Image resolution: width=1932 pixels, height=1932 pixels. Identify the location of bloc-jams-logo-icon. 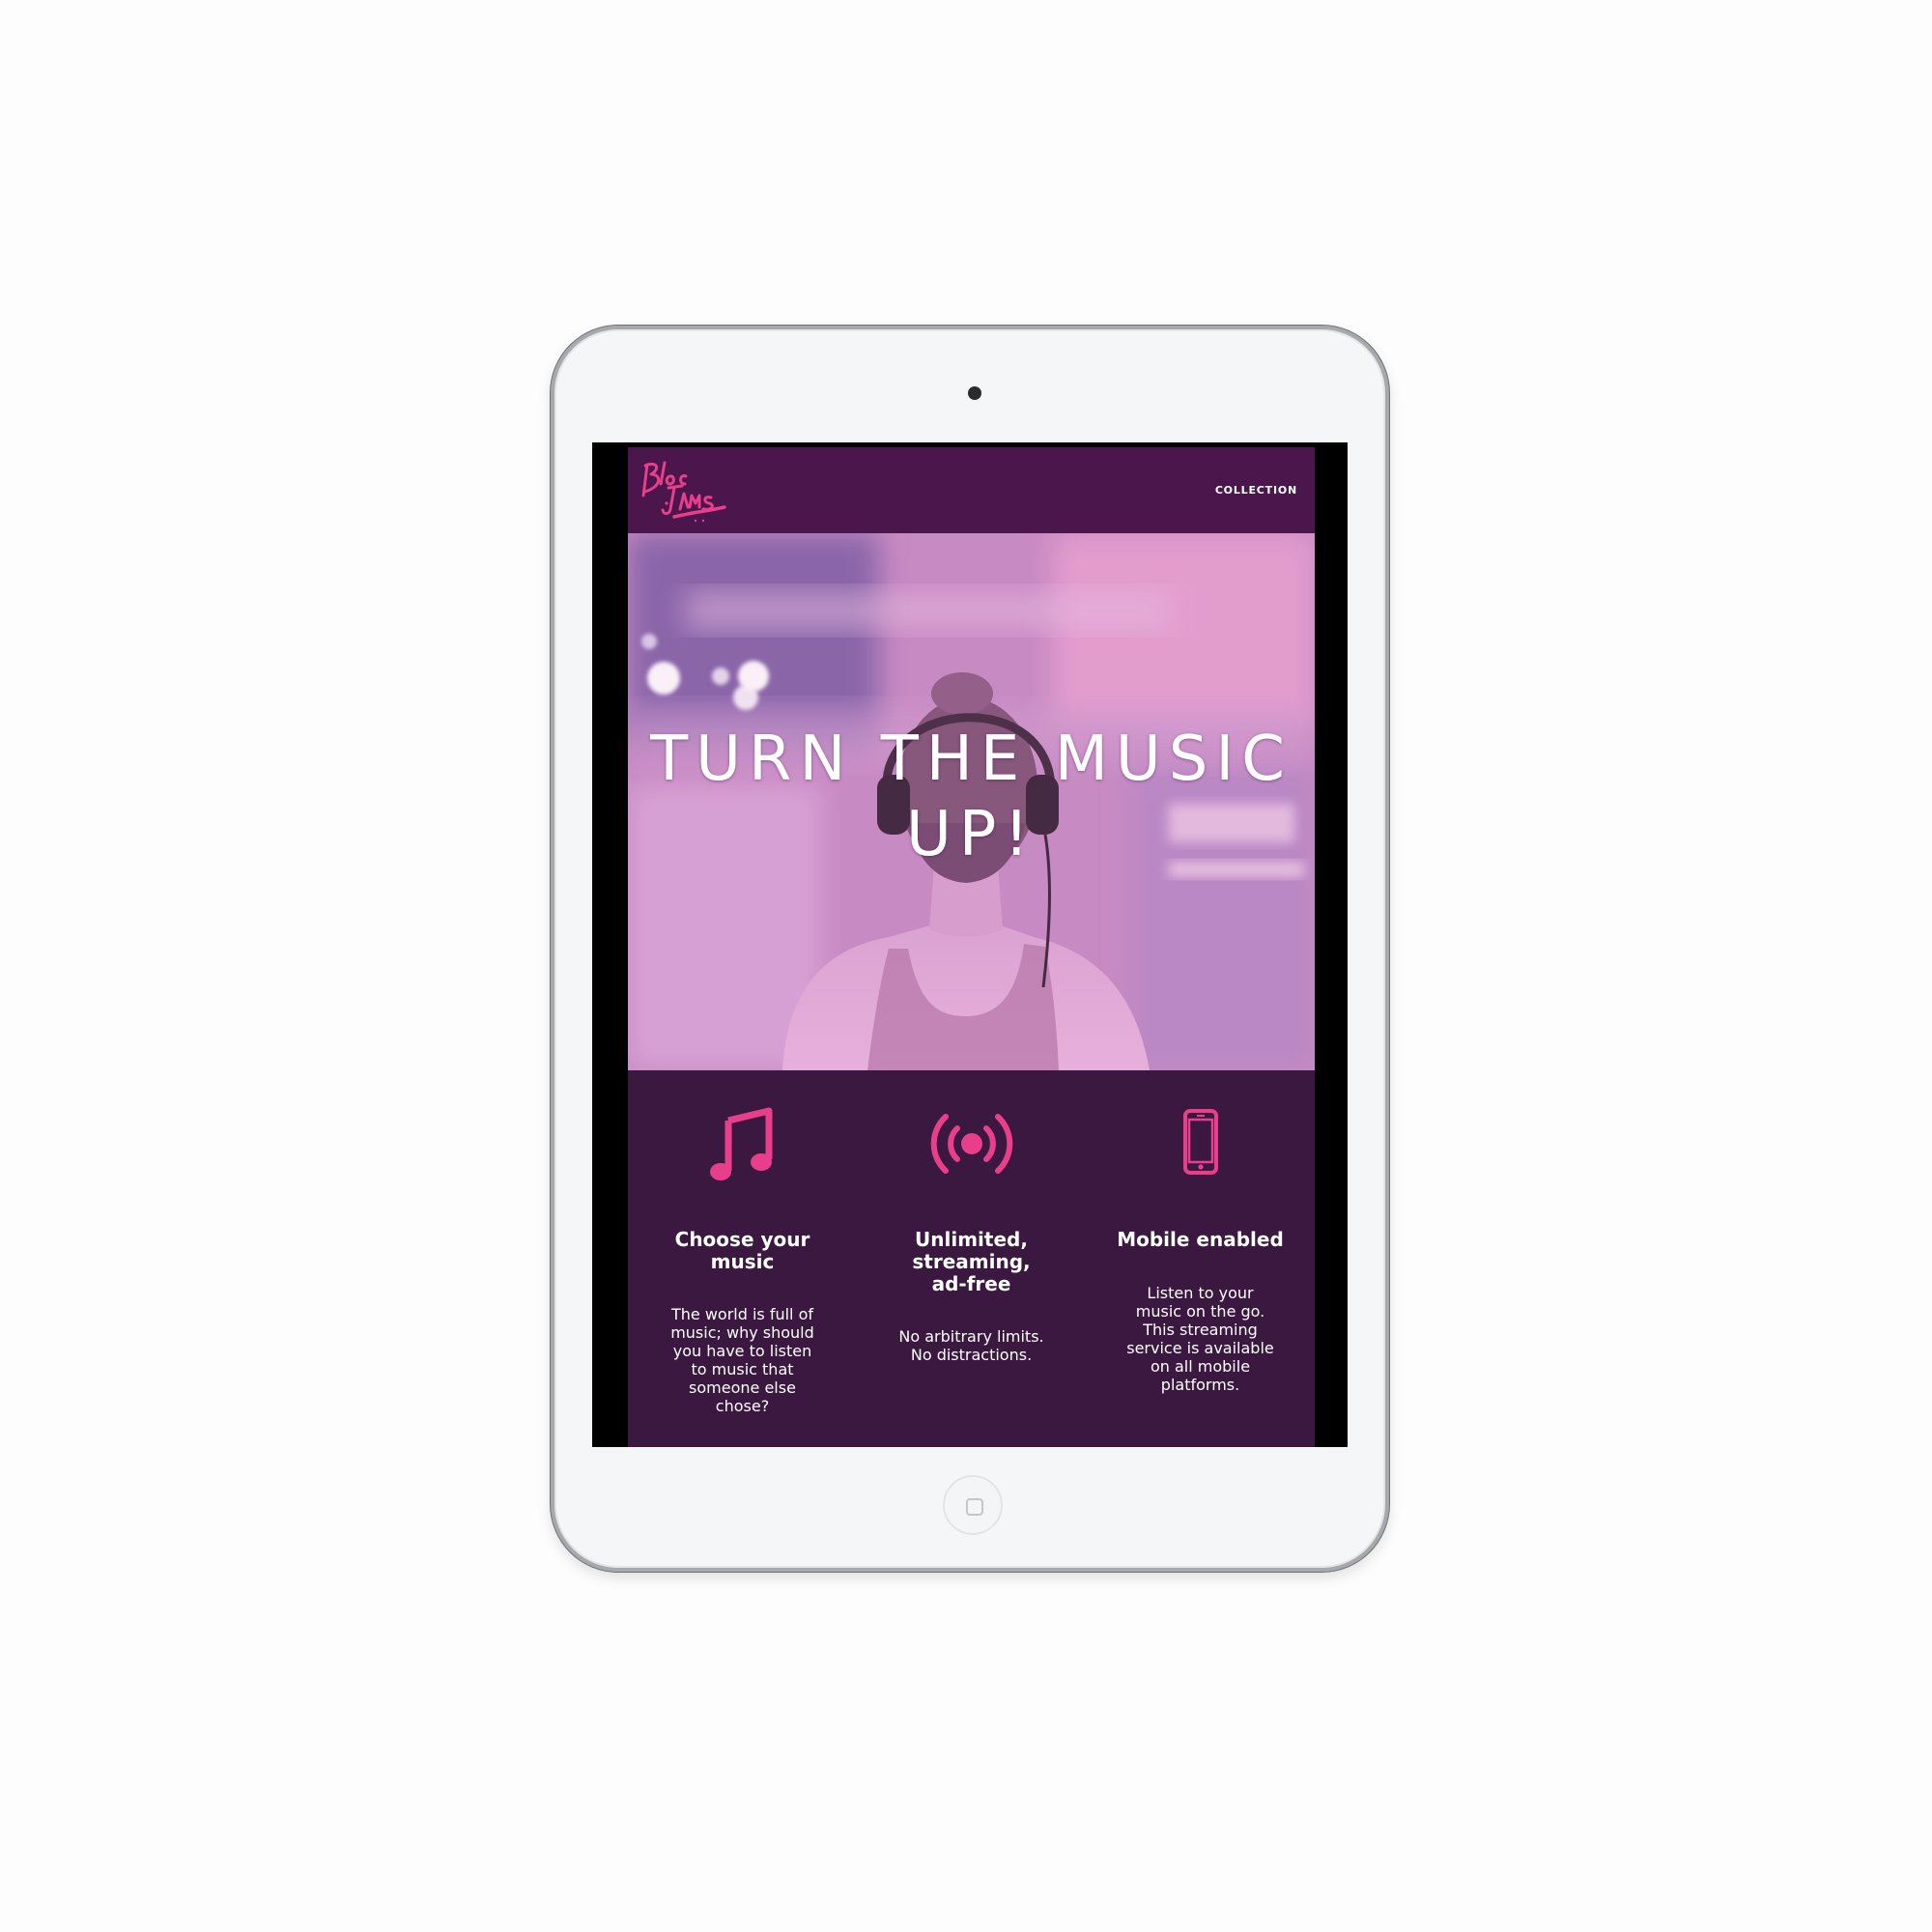
(683, 492).